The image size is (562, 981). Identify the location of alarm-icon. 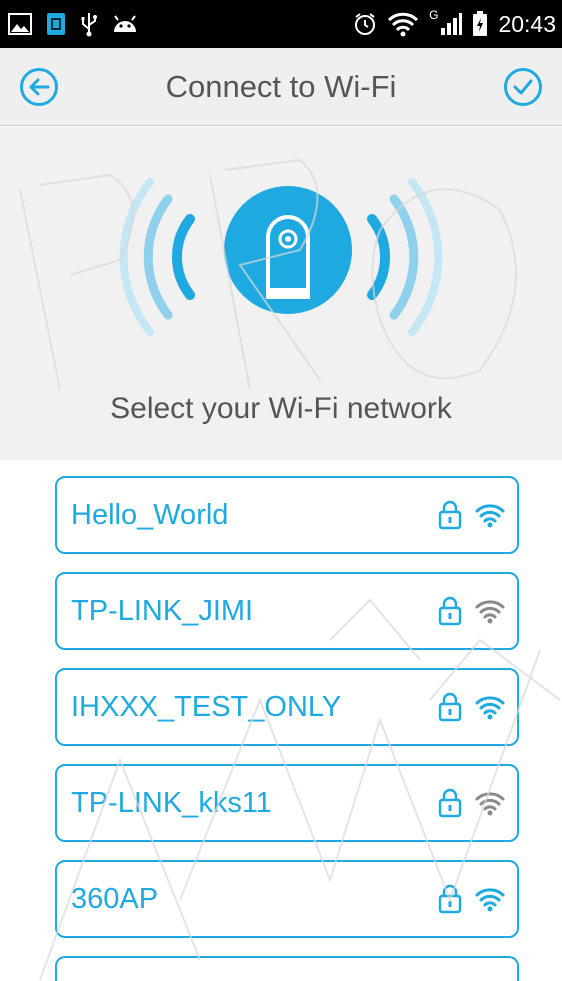
(365, 24).